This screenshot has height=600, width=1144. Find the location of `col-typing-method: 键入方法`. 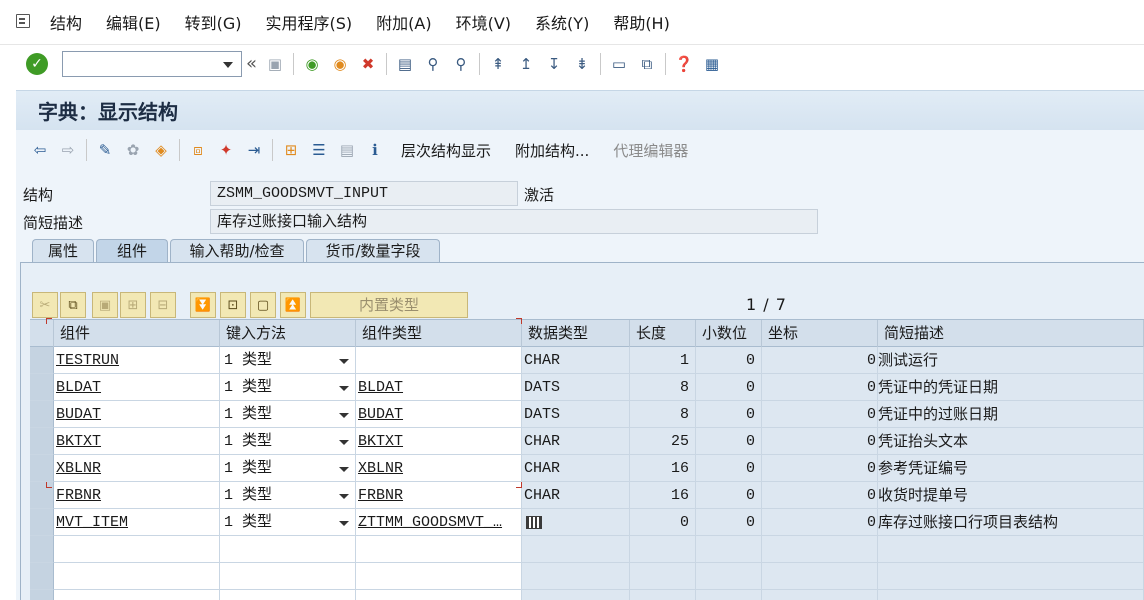

col-typing-method: 键入方法 is located at coordinates (288, 333).